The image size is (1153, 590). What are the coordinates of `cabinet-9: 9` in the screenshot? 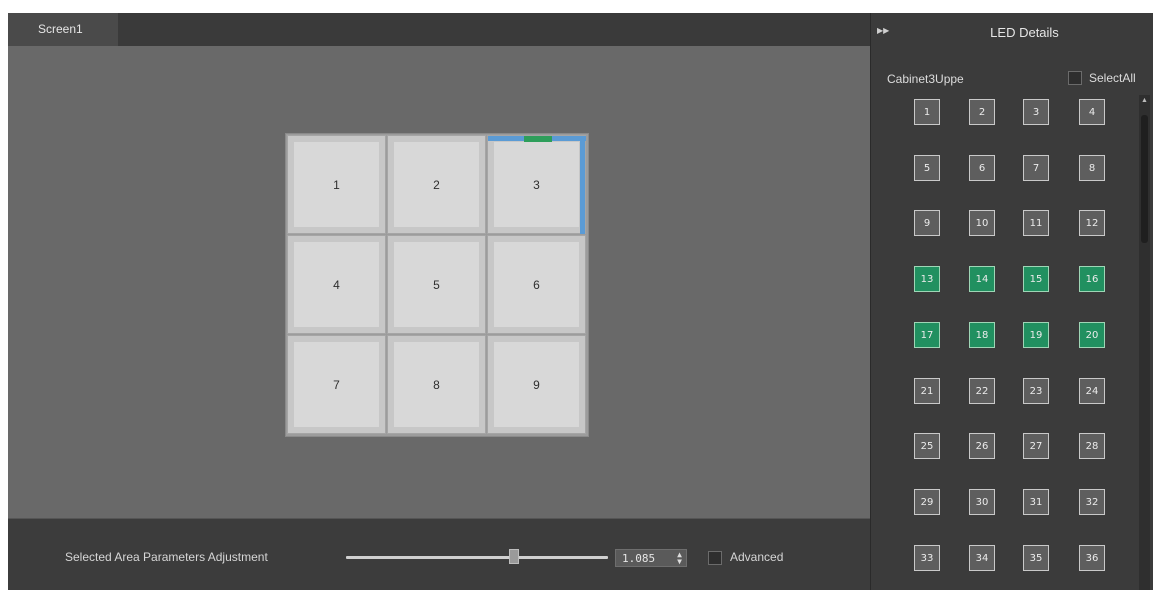 It's located at (536, 384).